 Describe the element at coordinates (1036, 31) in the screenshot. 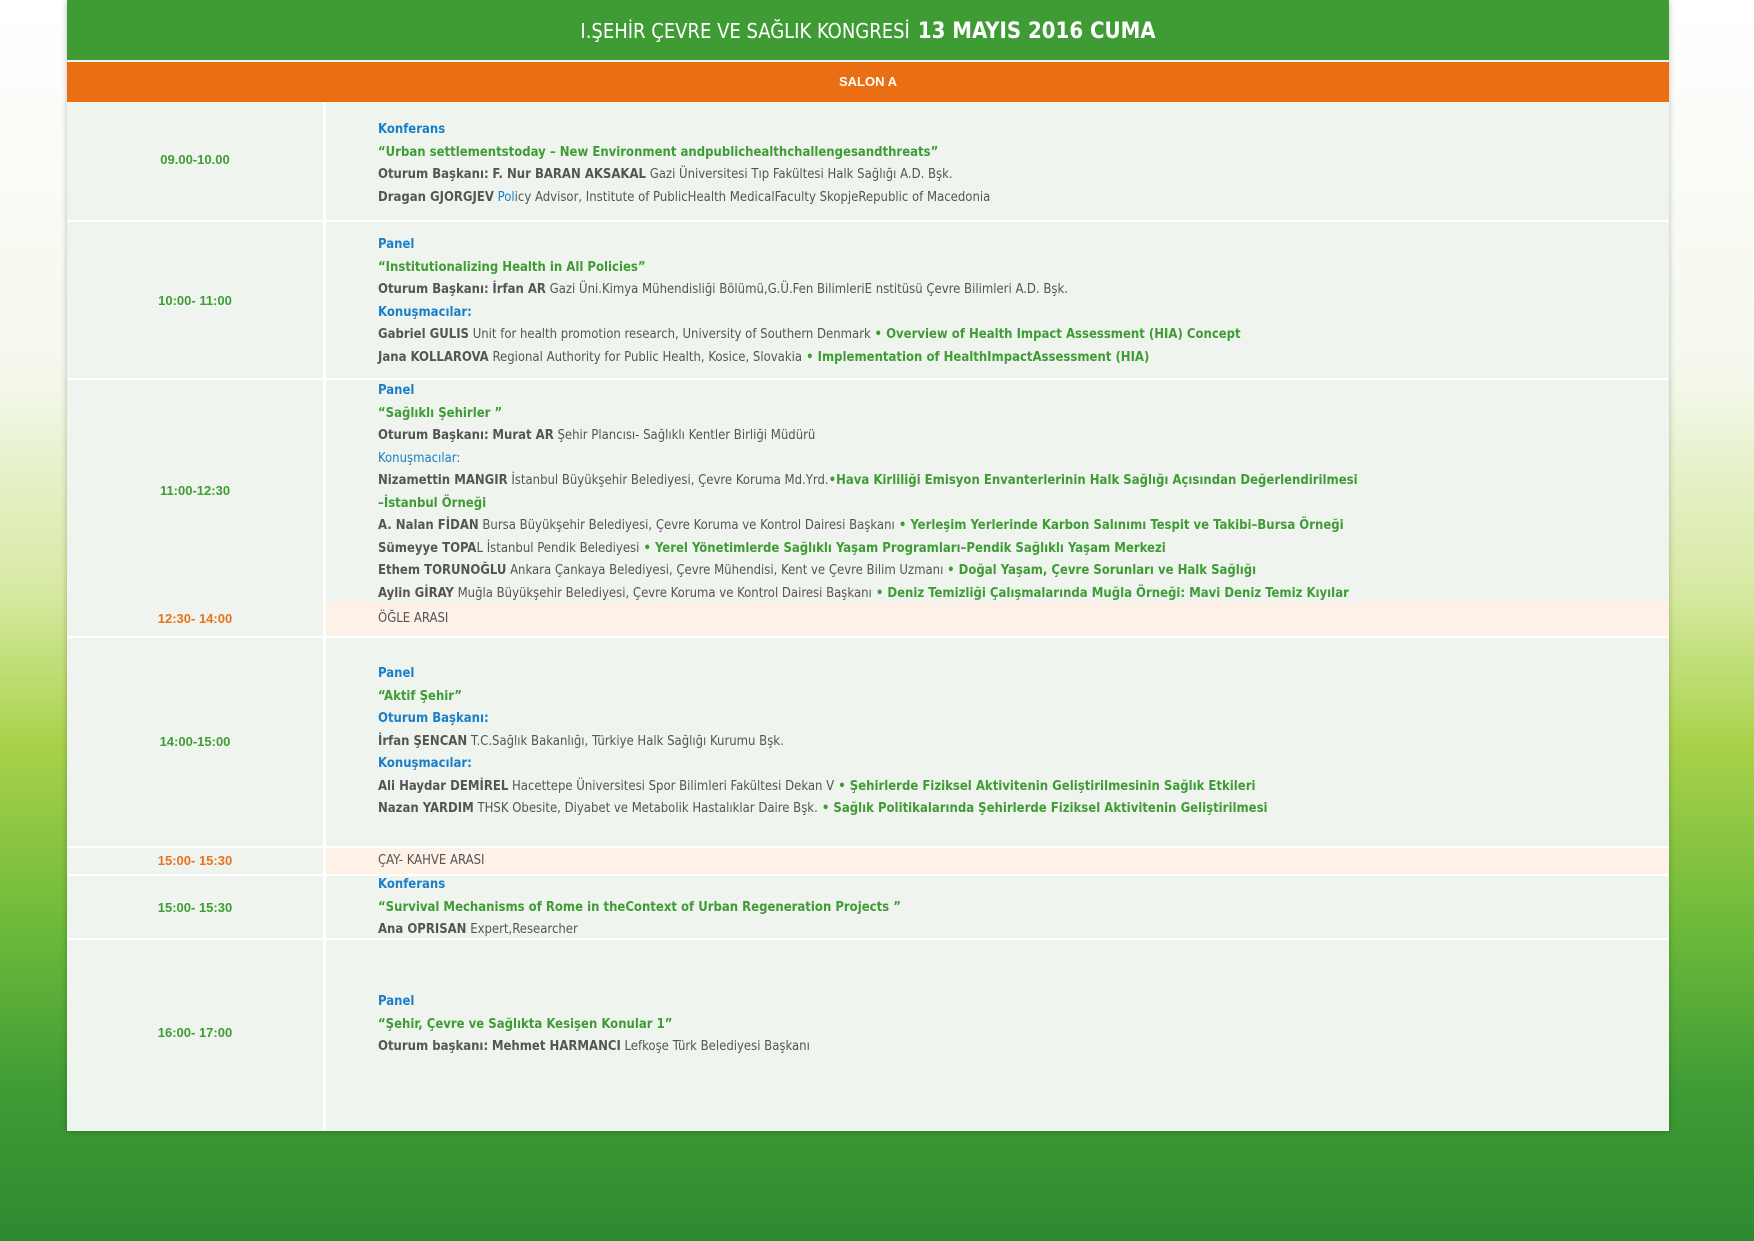

I see `congress-date: 13 MAYIS 2016 CUMA` at that location.